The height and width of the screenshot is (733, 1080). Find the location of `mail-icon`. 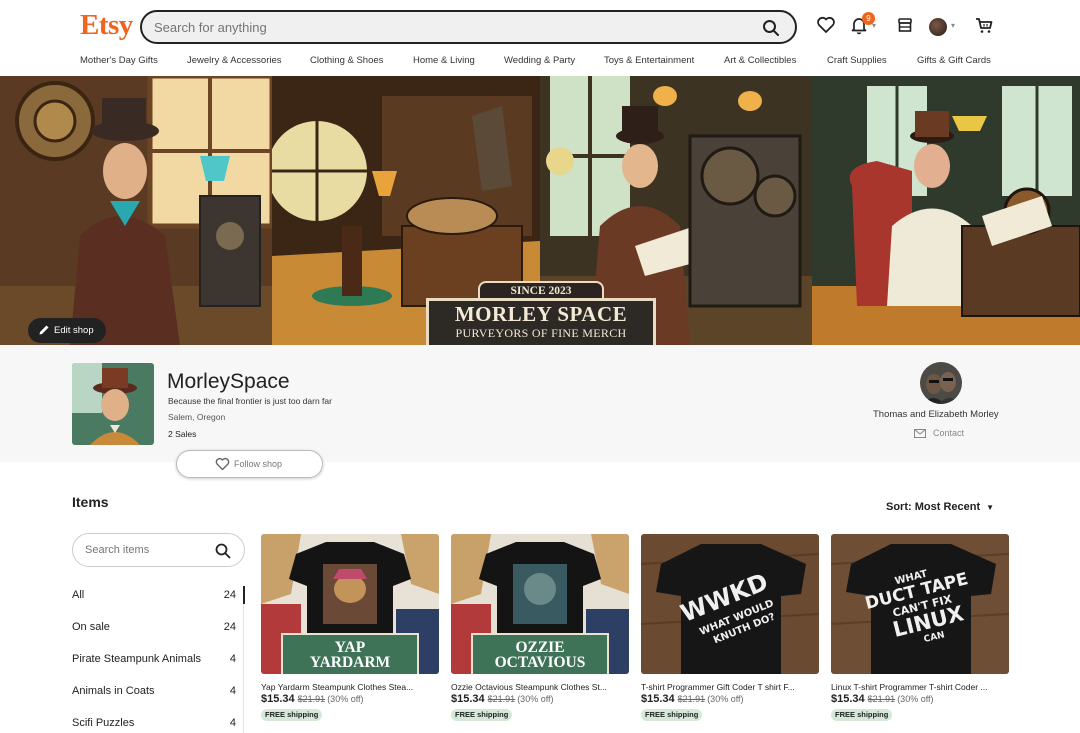

mail-icon is located at coordinates (920, 433).